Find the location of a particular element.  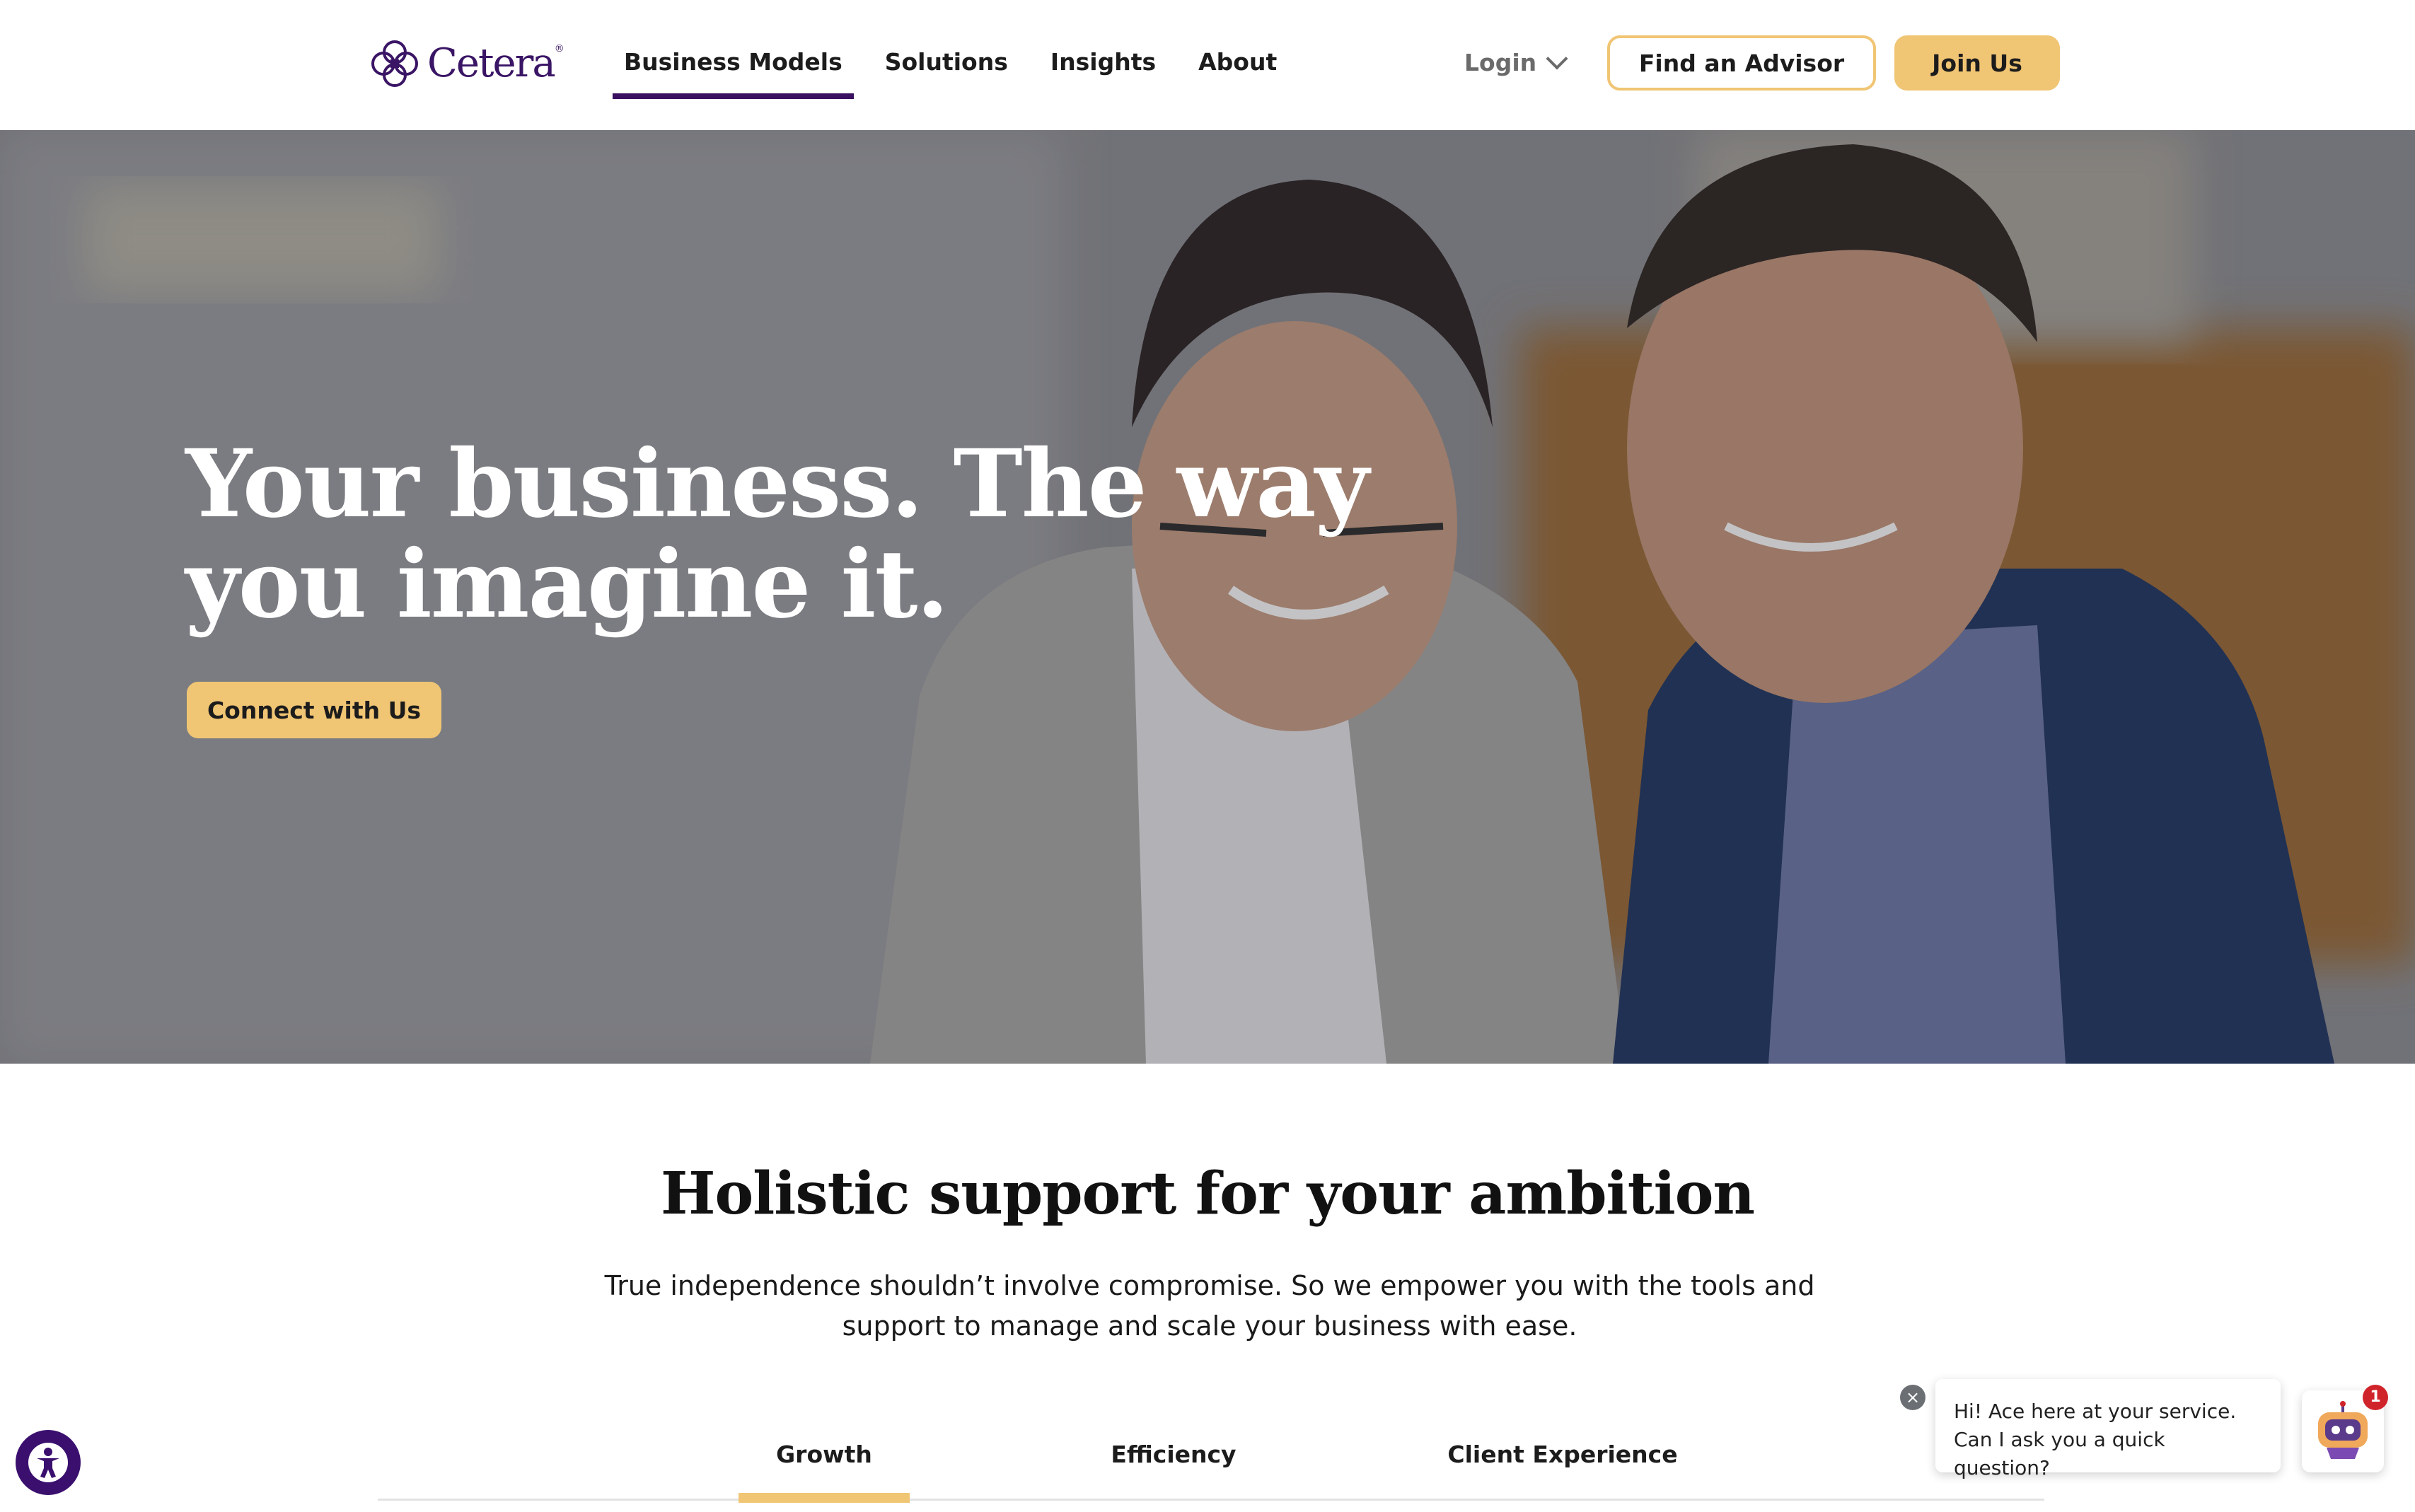

accessibility-icon is located at coordinates (48, 1462).